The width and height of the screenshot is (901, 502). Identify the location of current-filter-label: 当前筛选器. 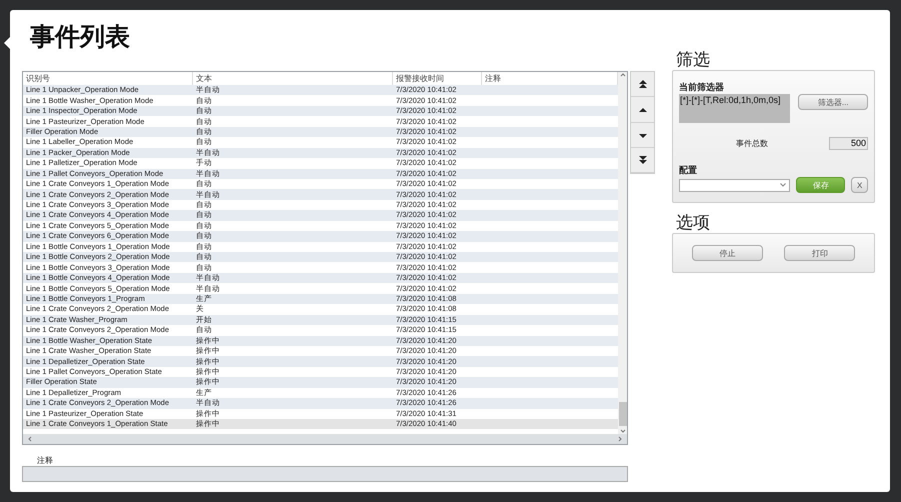
(702, 87).